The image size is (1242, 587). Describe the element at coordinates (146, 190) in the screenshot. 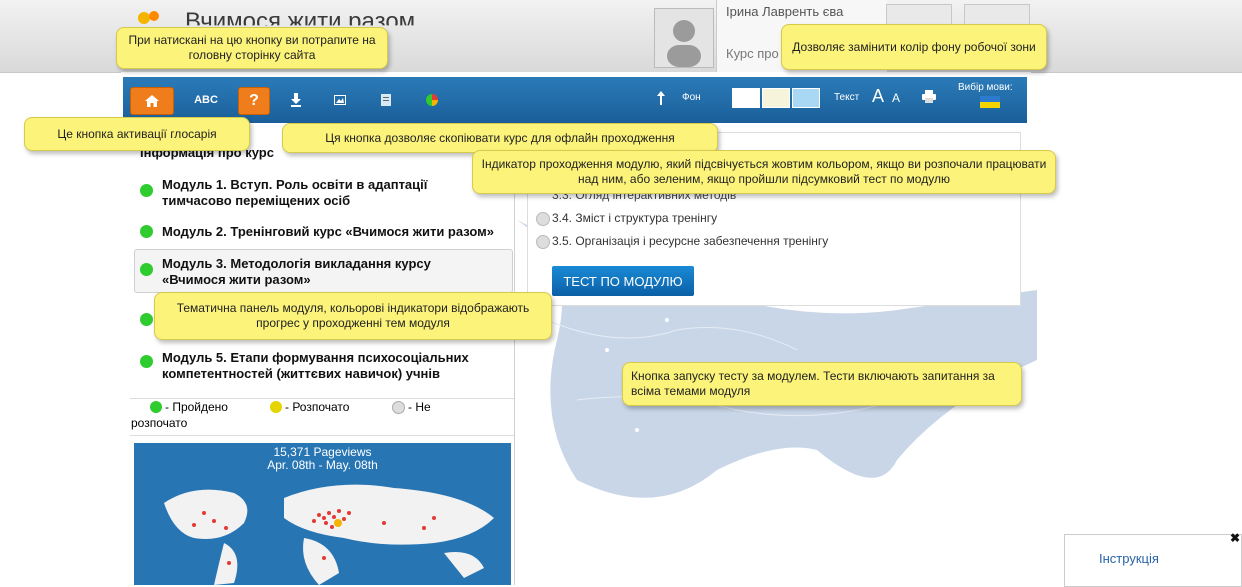

I see `module-1-status-dot` at that location.